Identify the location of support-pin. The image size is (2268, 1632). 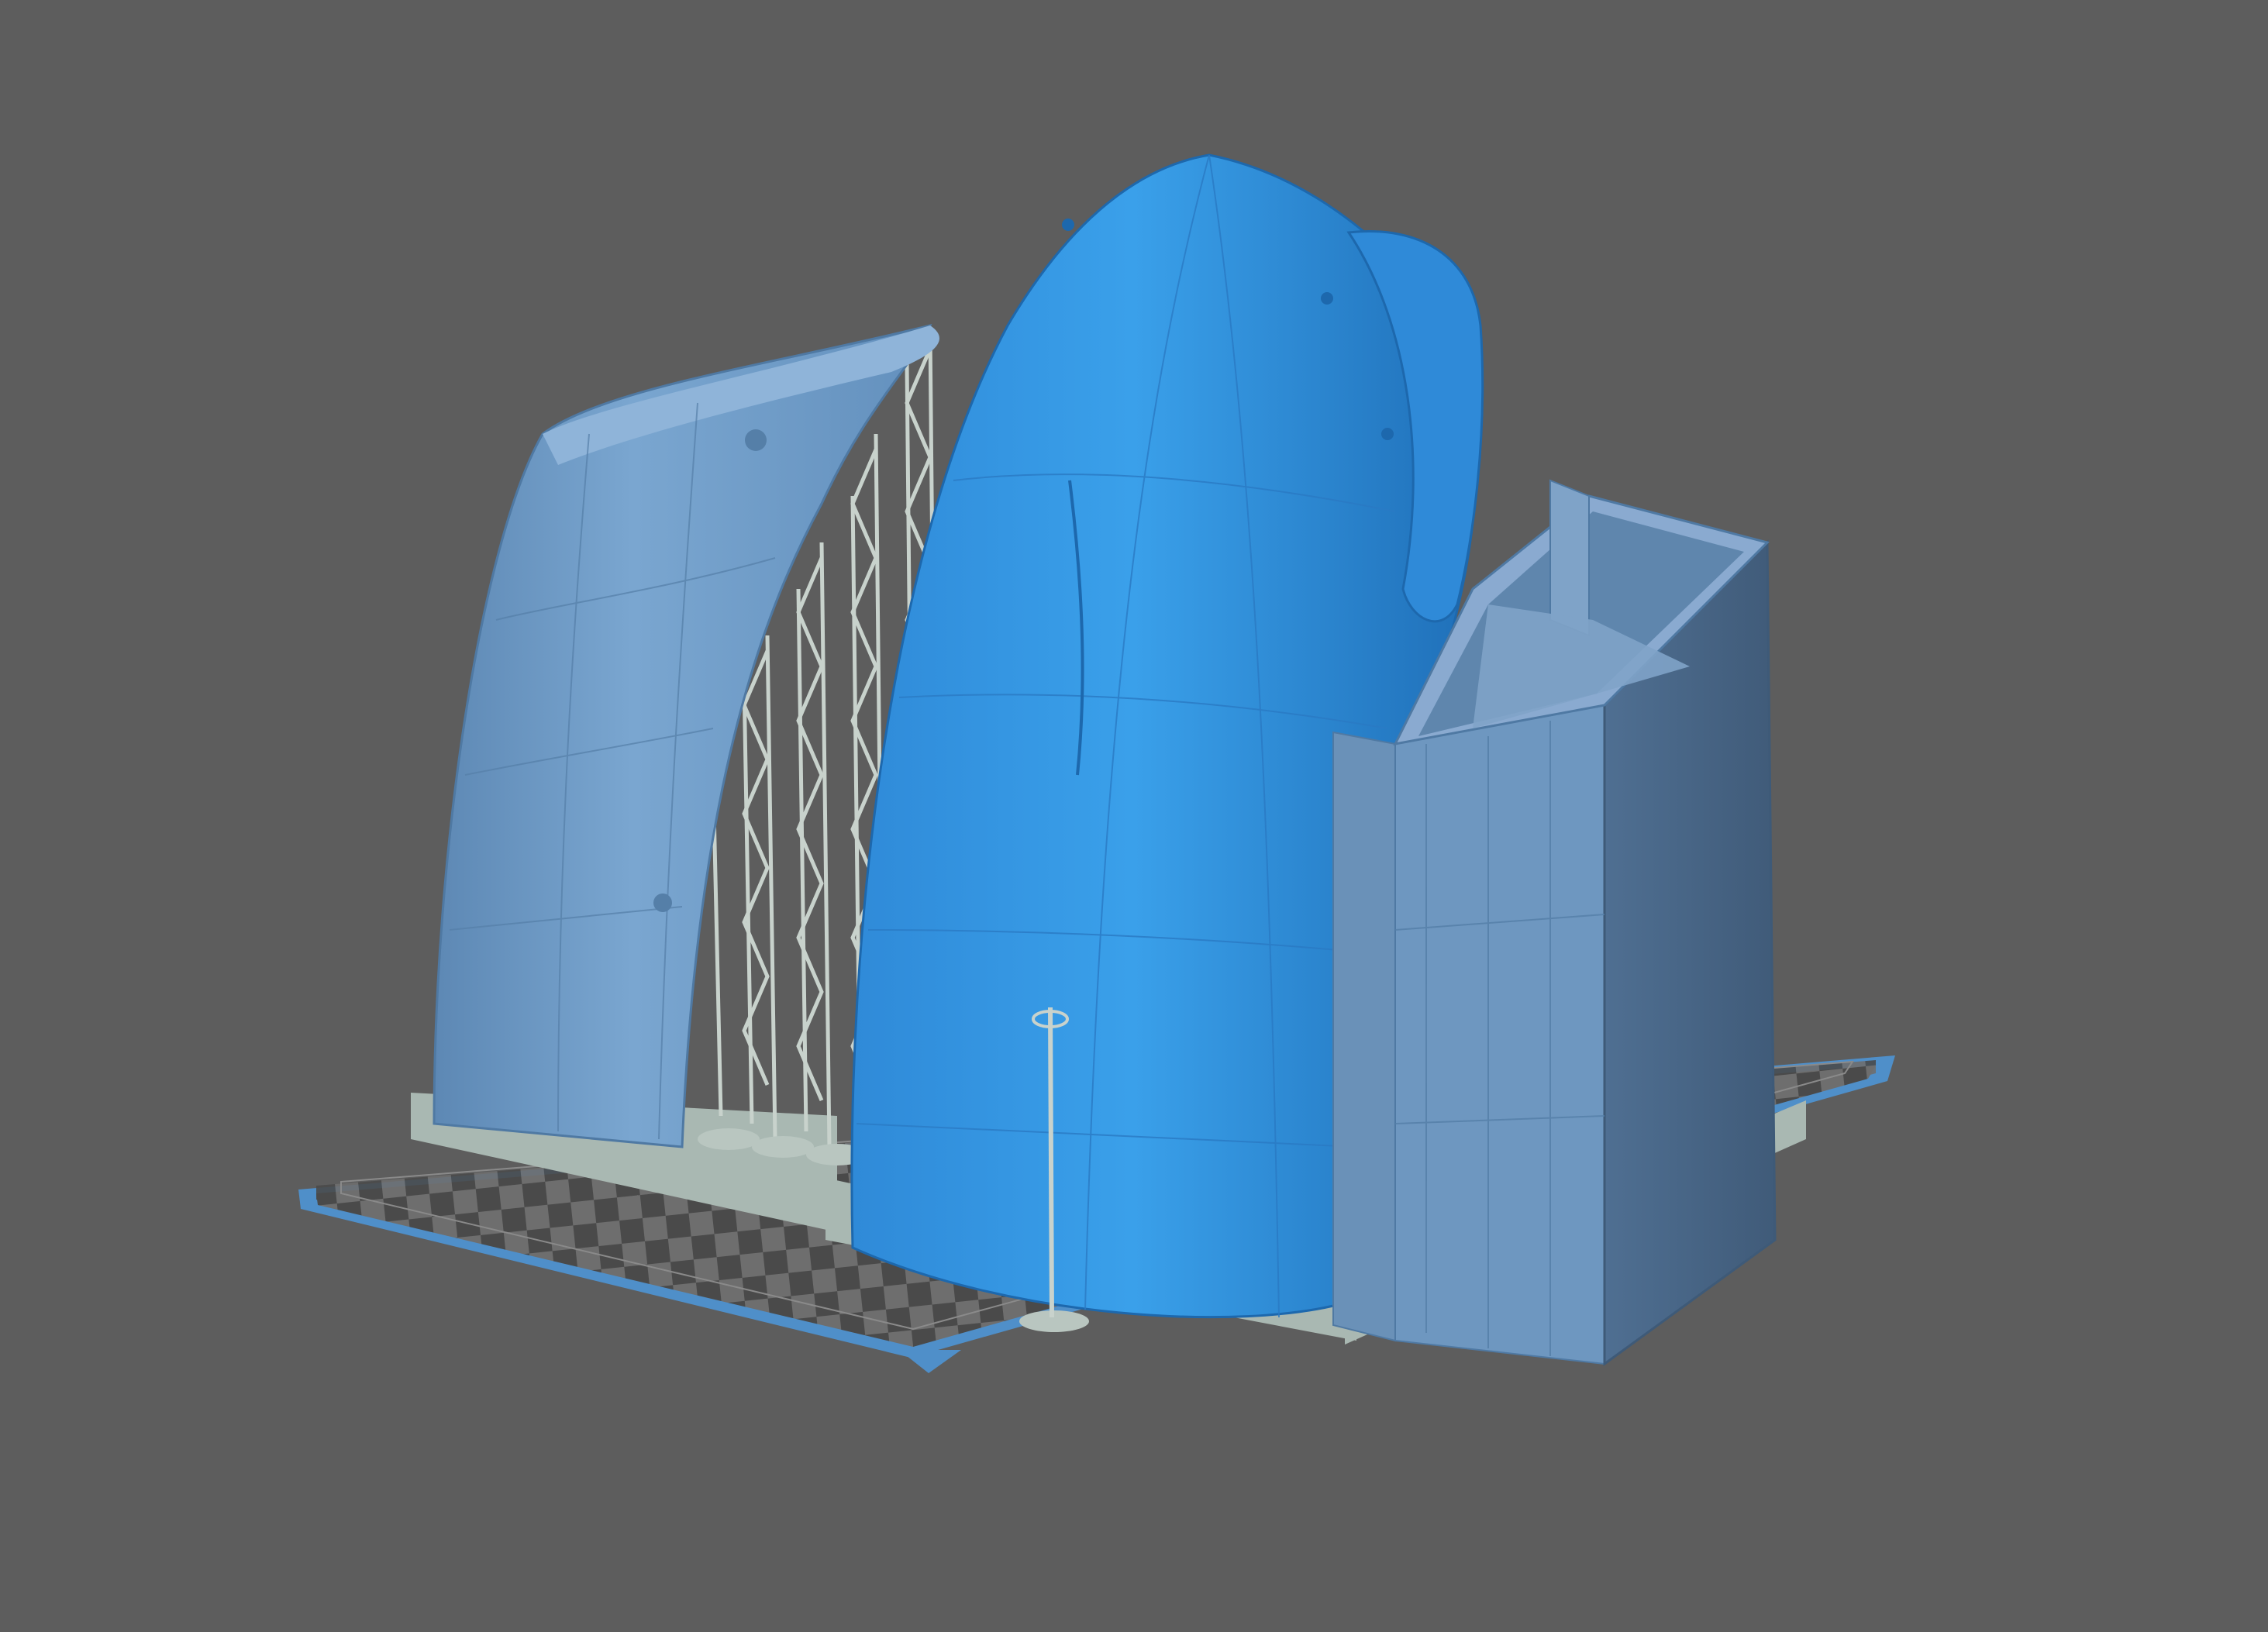
(1051, 1162).